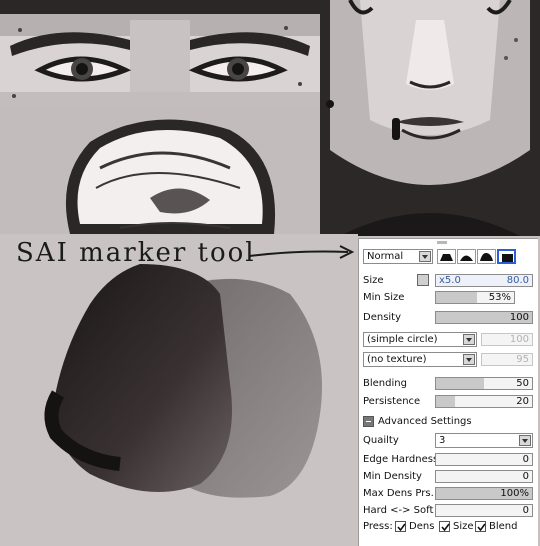  I want to click on panel-grip-handle, so click(442, 242).